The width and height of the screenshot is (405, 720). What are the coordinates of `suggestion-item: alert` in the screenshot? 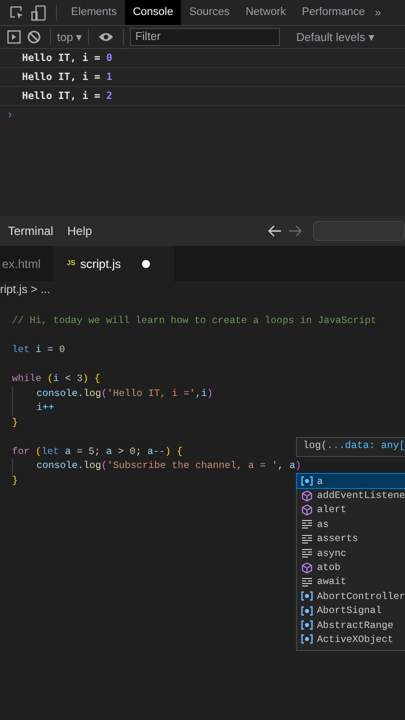 It's located at (351, 510).